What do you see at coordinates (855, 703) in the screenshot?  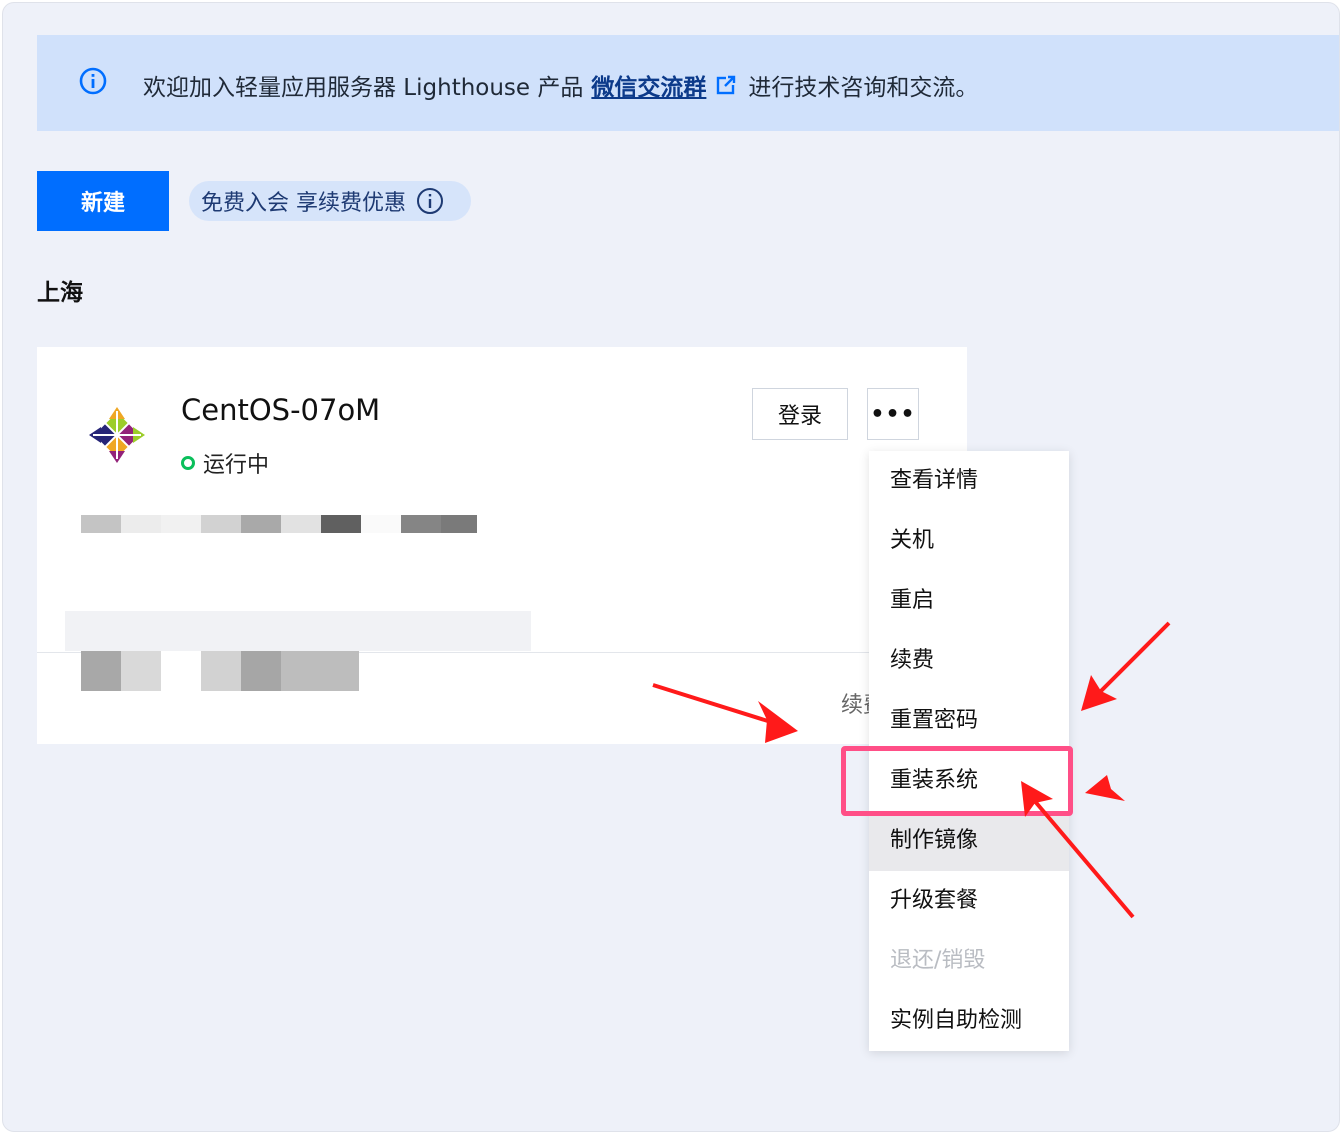 I see `renew-link: 续费` at bounding box center [855, 703].